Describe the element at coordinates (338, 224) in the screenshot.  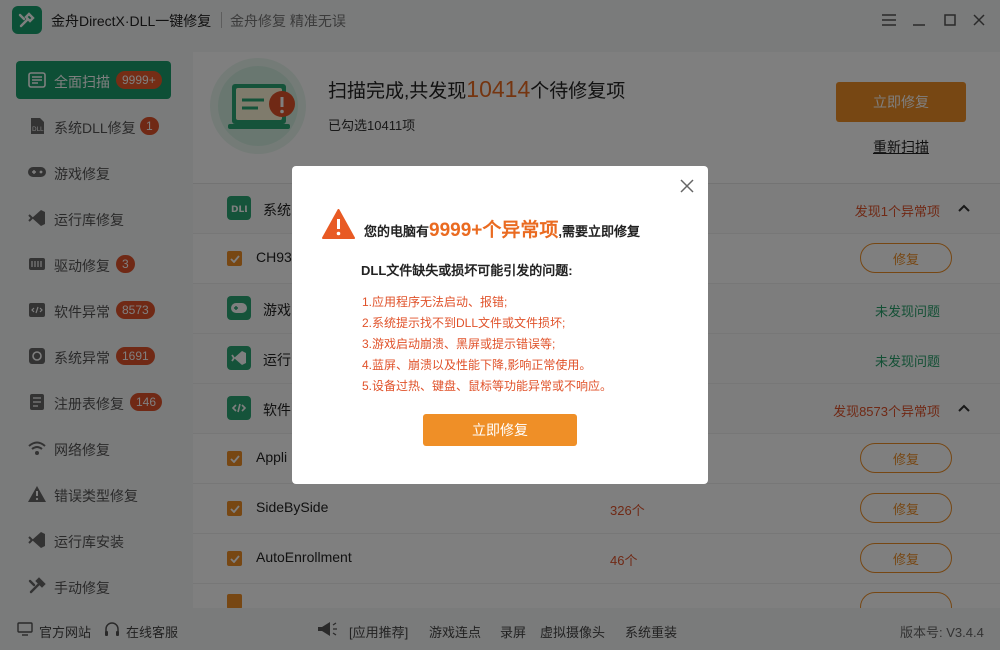
I see `warning-icon` at that location.